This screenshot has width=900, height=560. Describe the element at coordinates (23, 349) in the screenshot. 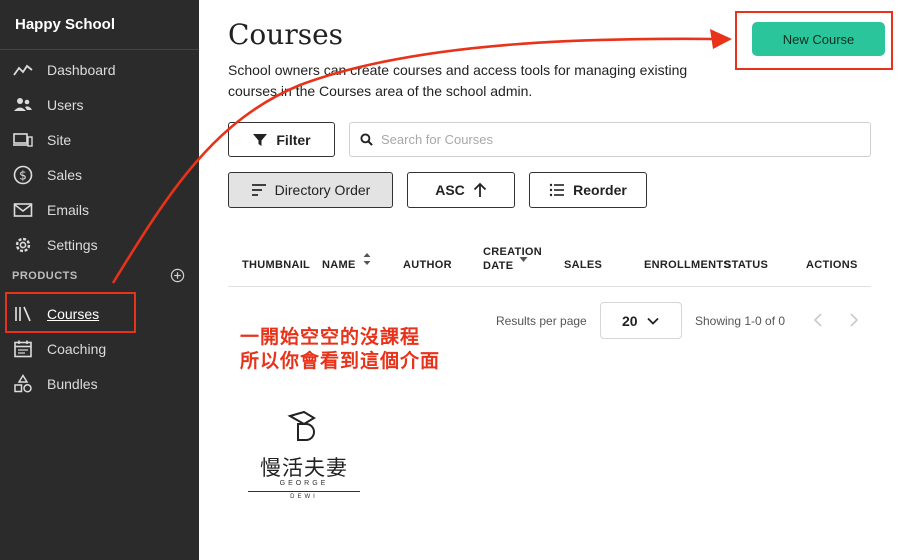

I see `calendar-icon` at that location.